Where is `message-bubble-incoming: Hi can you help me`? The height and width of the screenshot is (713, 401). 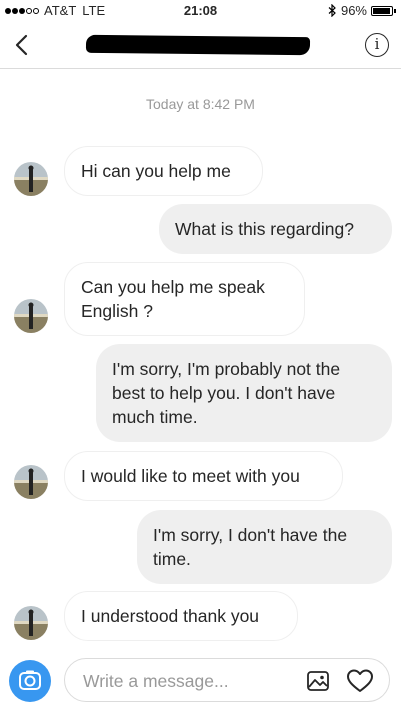 message-bubble-incoming: Hi can you help me is located at coordinates (163, 171).